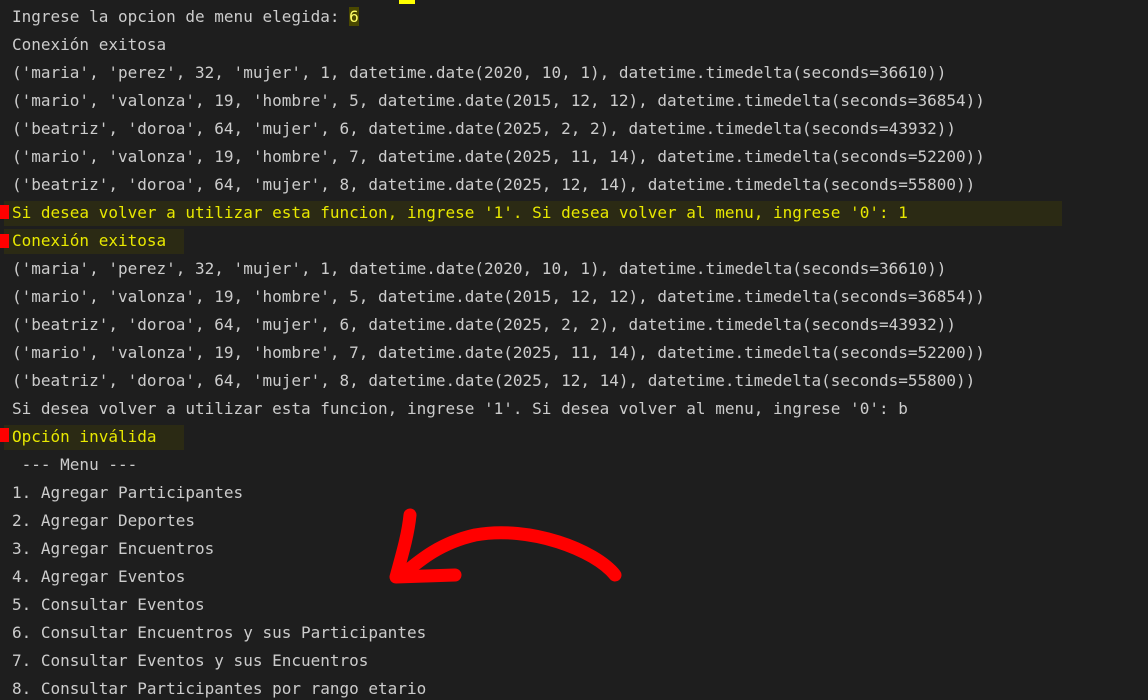  What do you see at coordinates (407, 2) in the screenshot?
I see `selection-marker` at bounding box center [407, 2].